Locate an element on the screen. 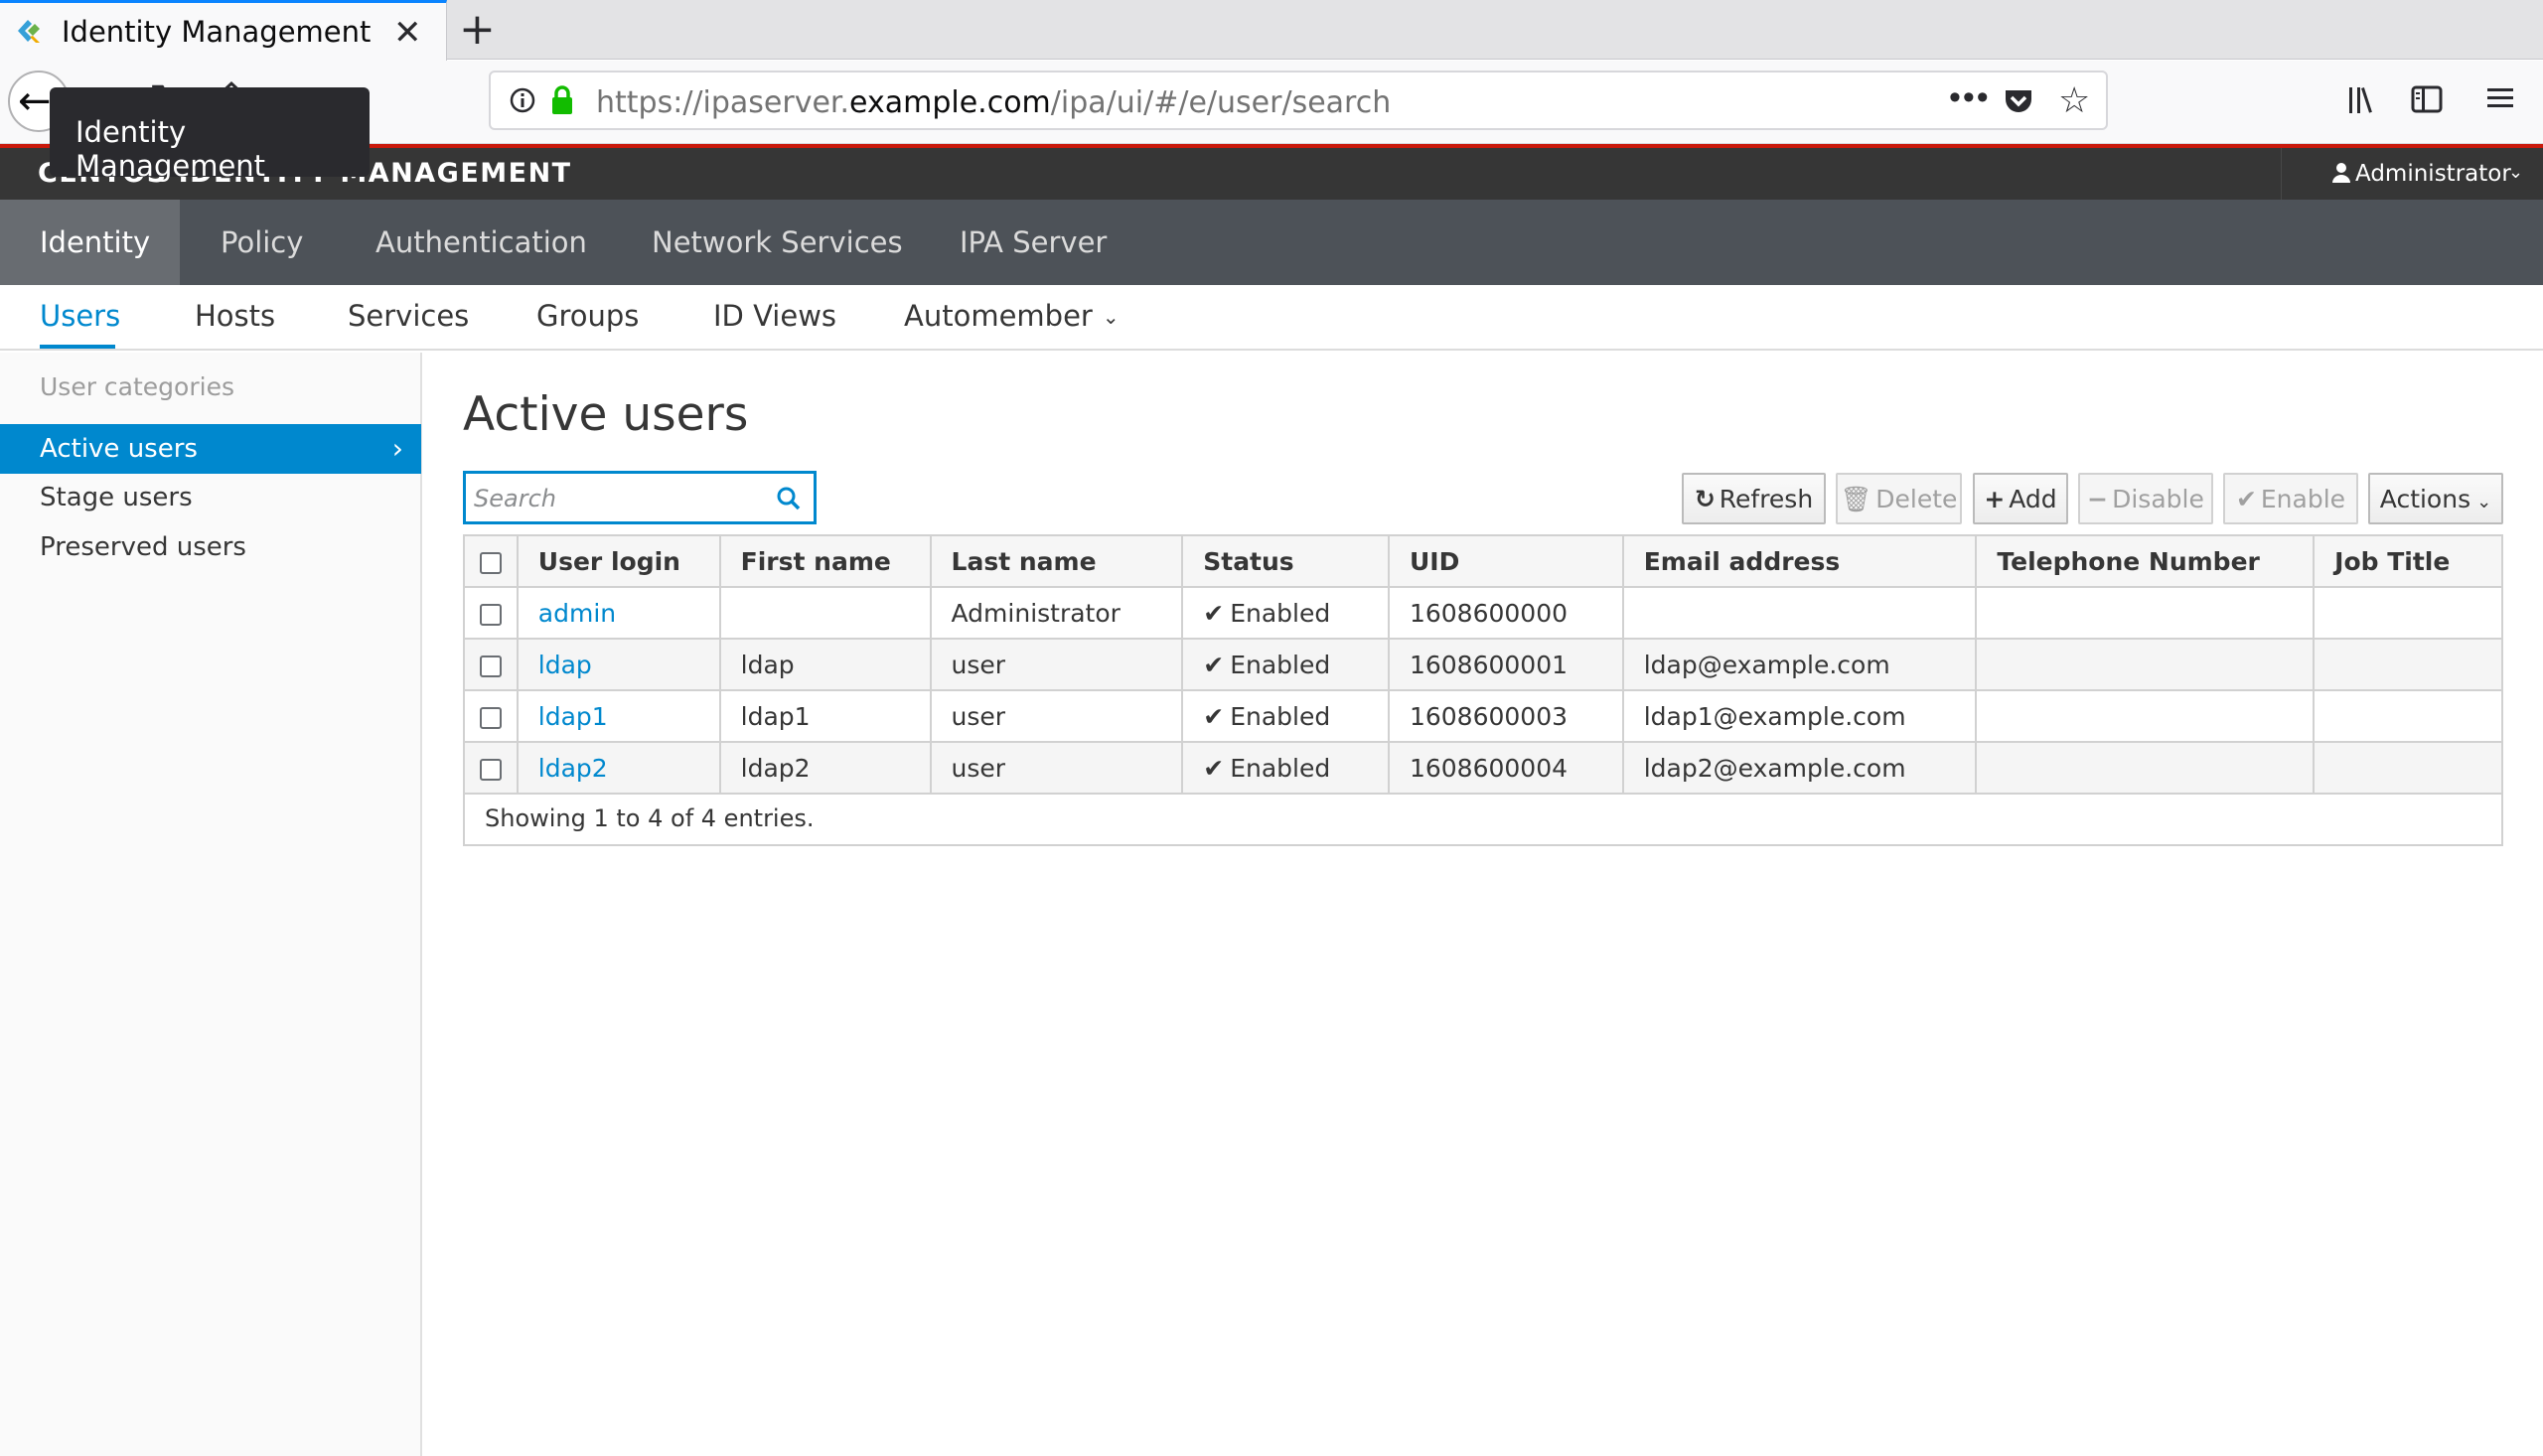  sidebar-header: User categories is located at coordinates (137, 386).